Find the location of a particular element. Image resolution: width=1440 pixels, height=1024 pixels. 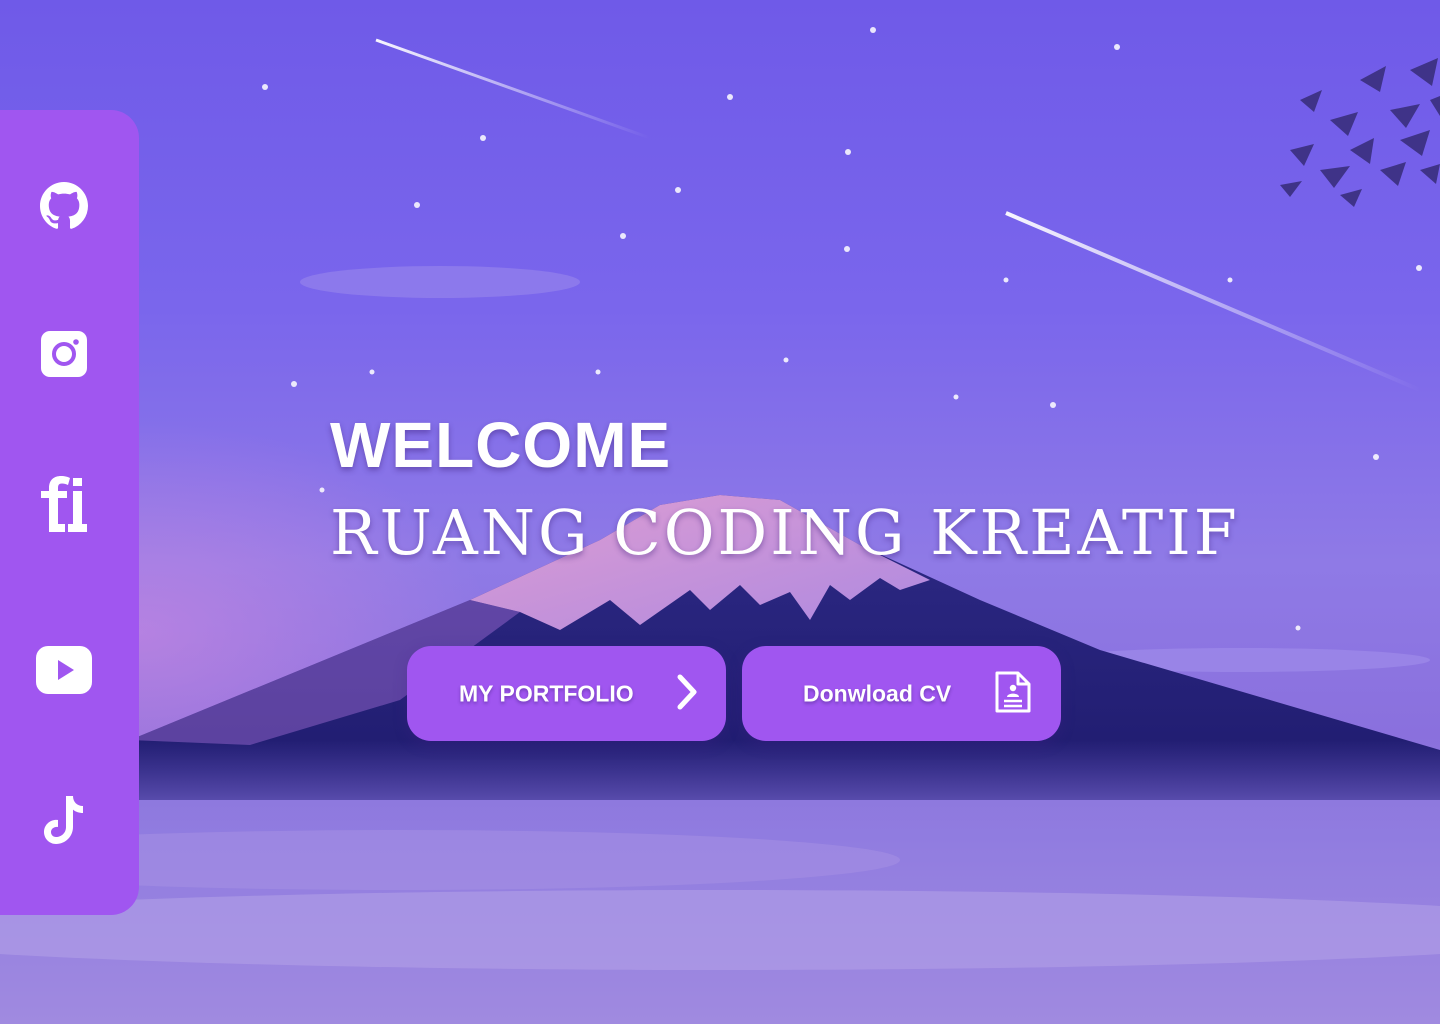

youtube-link is located at coordinates (64, 670).